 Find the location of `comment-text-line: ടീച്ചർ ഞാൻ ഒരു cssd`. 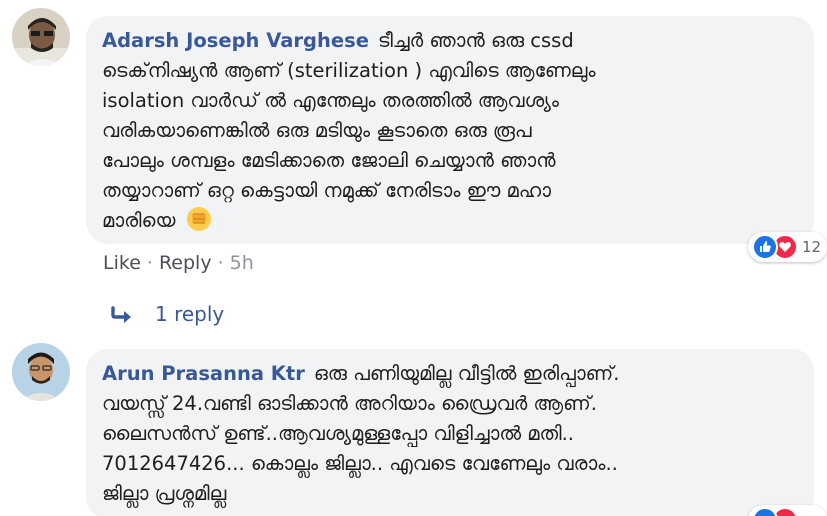

comment-text-line: ടീച്ചർ ഞാൻ ഒരു cssd is located at coordinates (475, 40).